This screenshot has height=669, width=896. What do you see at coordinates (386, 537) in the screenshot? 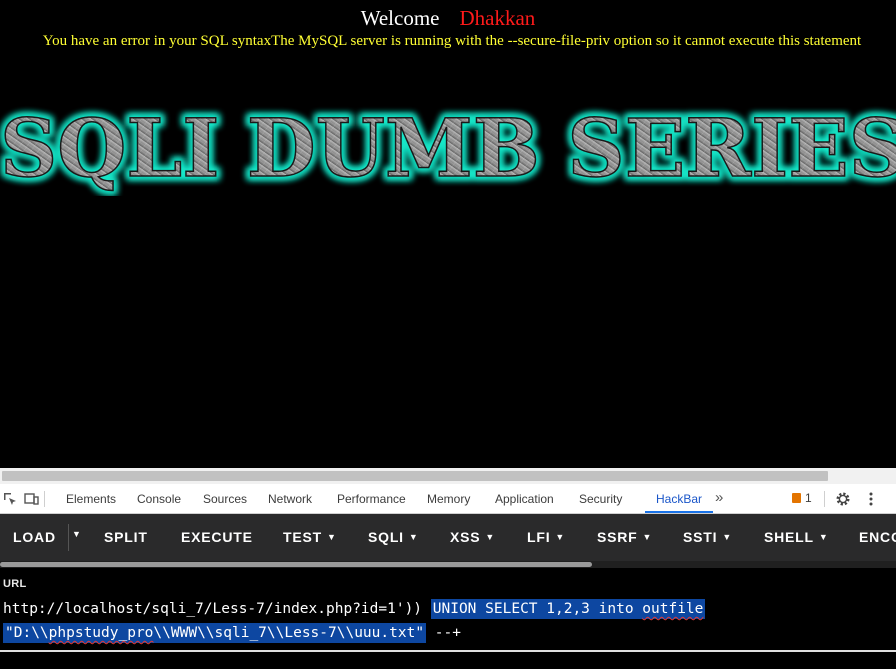
I see `sqli-label: SQLI` at bounding box center [386, 537].